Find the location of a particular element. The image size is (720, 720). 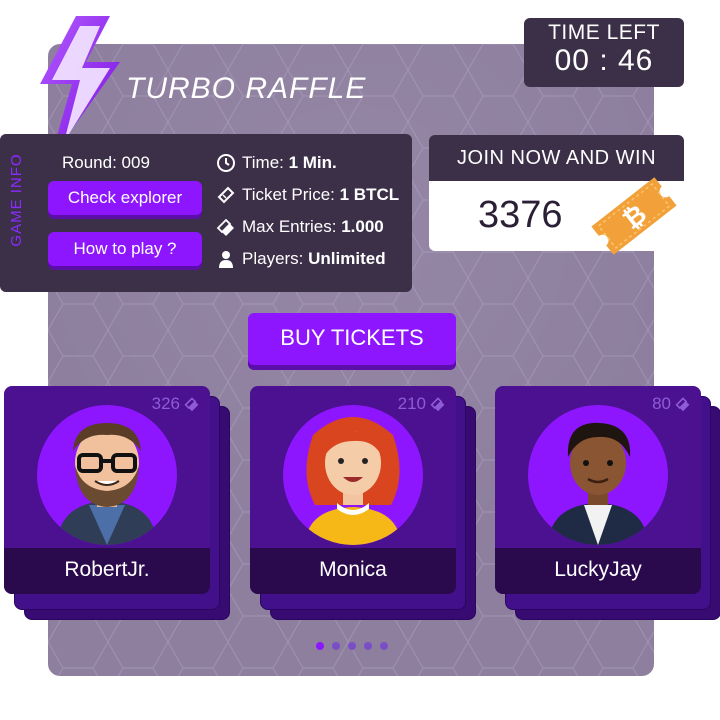

tickets-icon is located at coordinates (225, 227).